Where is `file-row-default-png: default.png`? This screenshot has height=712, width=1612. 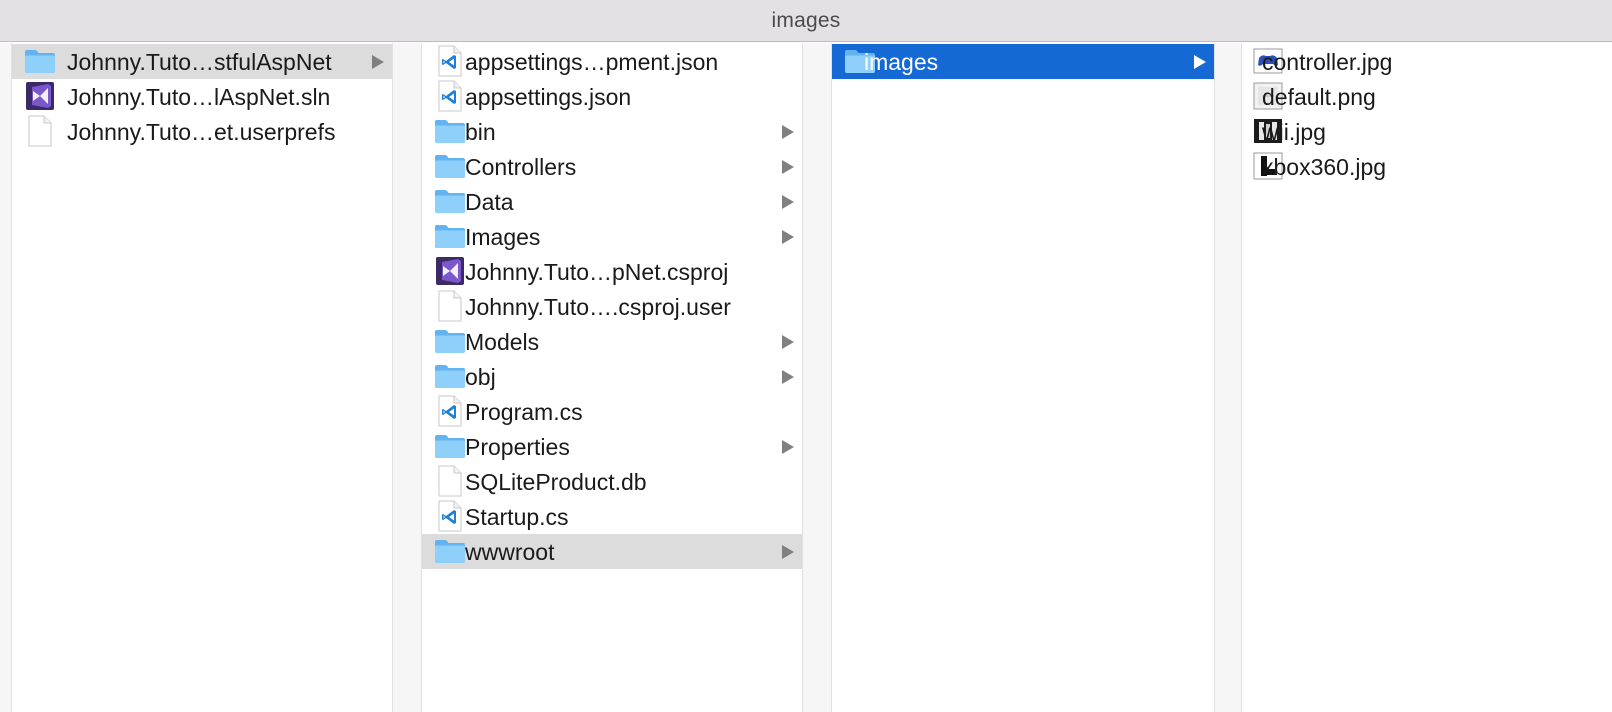
file-row-default-png: default.png is located at coordinates (1427, 96).